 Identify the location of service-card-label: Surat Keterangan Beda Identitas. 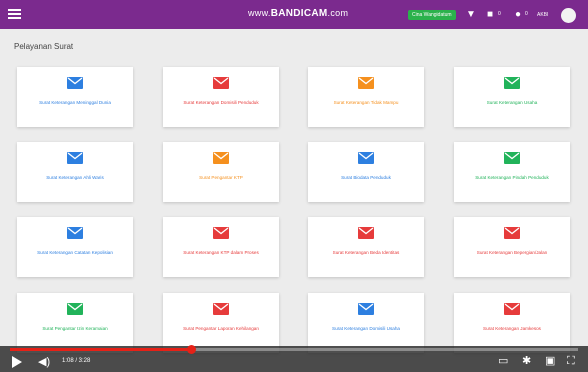
(366, 252).